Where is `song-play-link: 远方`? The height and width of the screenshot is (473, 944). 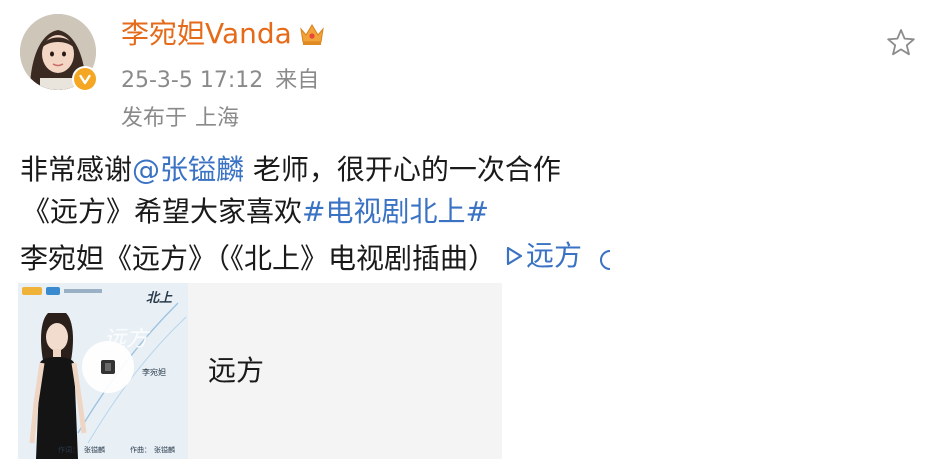
song-play-link: 远方 is located at coordinates (543, 256).